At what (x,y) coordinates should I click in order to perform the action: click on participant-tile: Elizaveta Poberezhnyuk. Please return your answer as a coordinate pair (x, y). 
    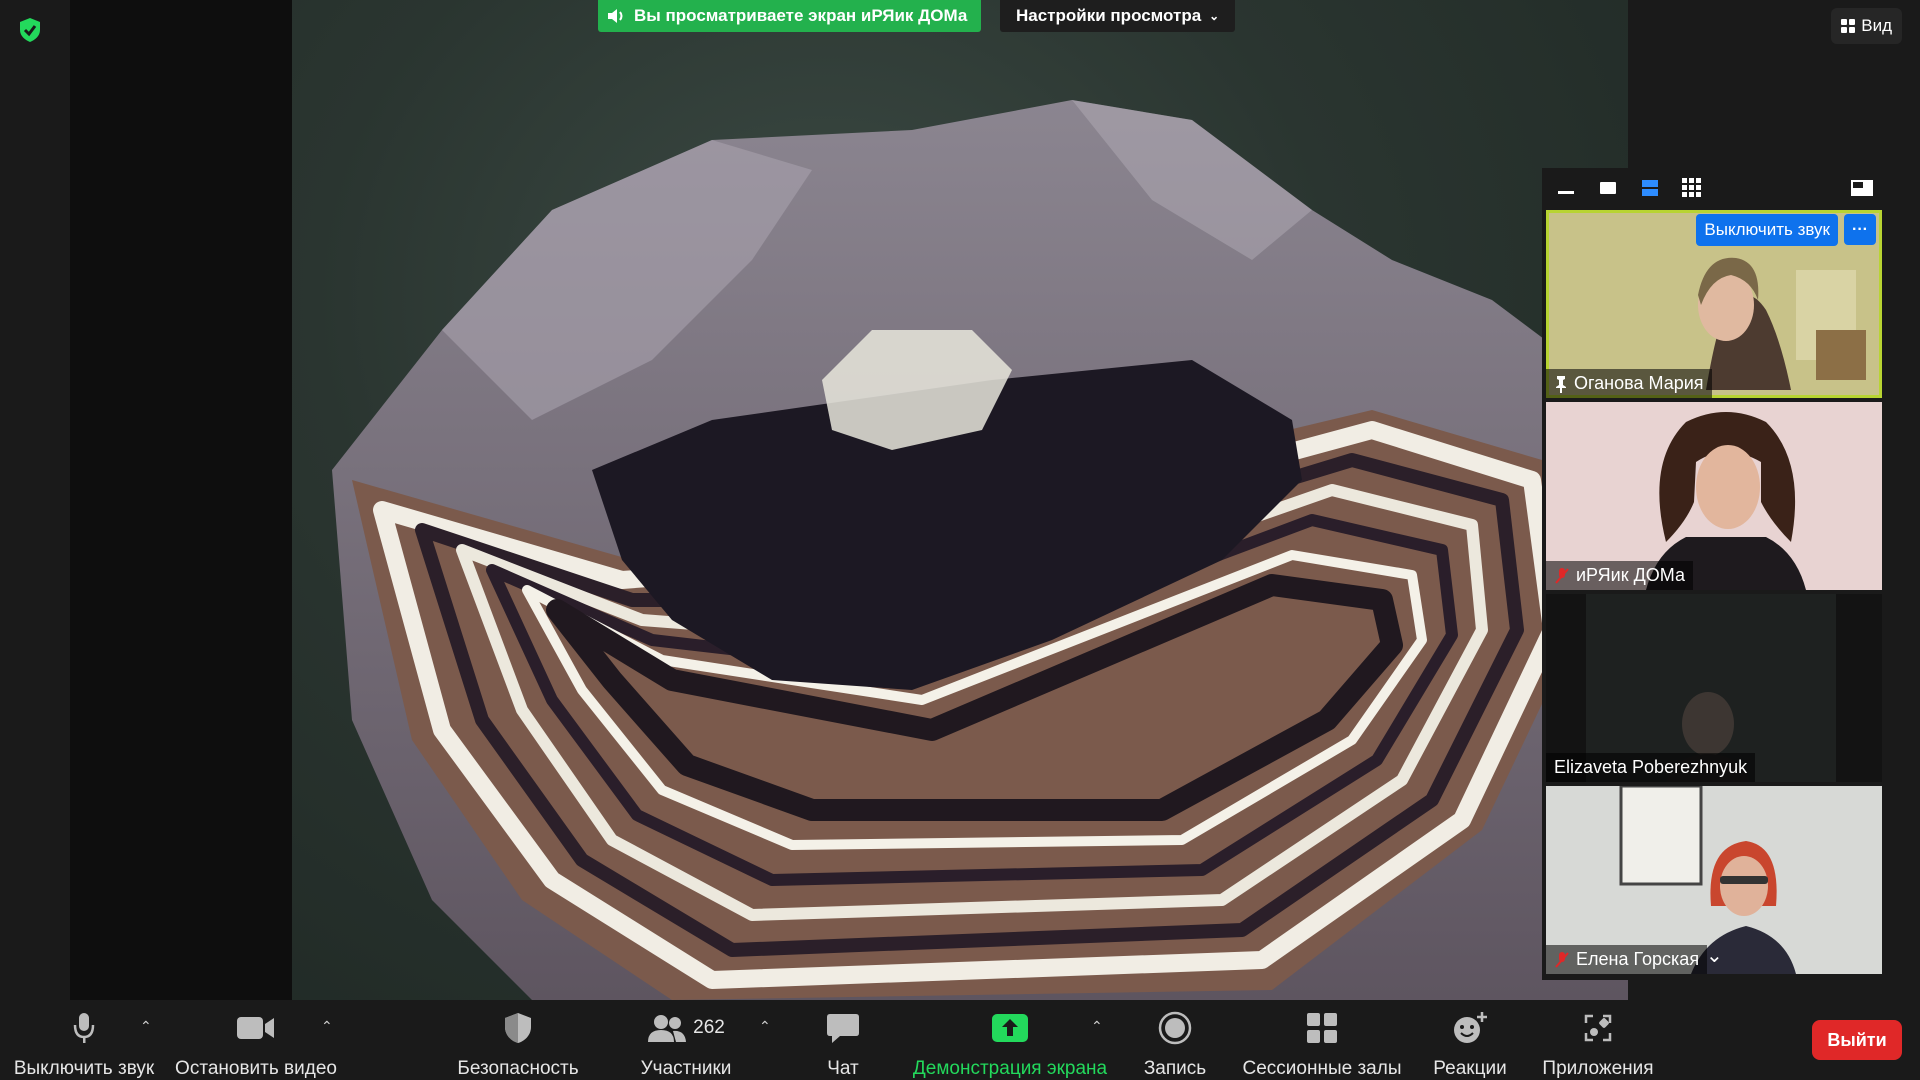
    Looking at the image, I should click on (1714, 688).